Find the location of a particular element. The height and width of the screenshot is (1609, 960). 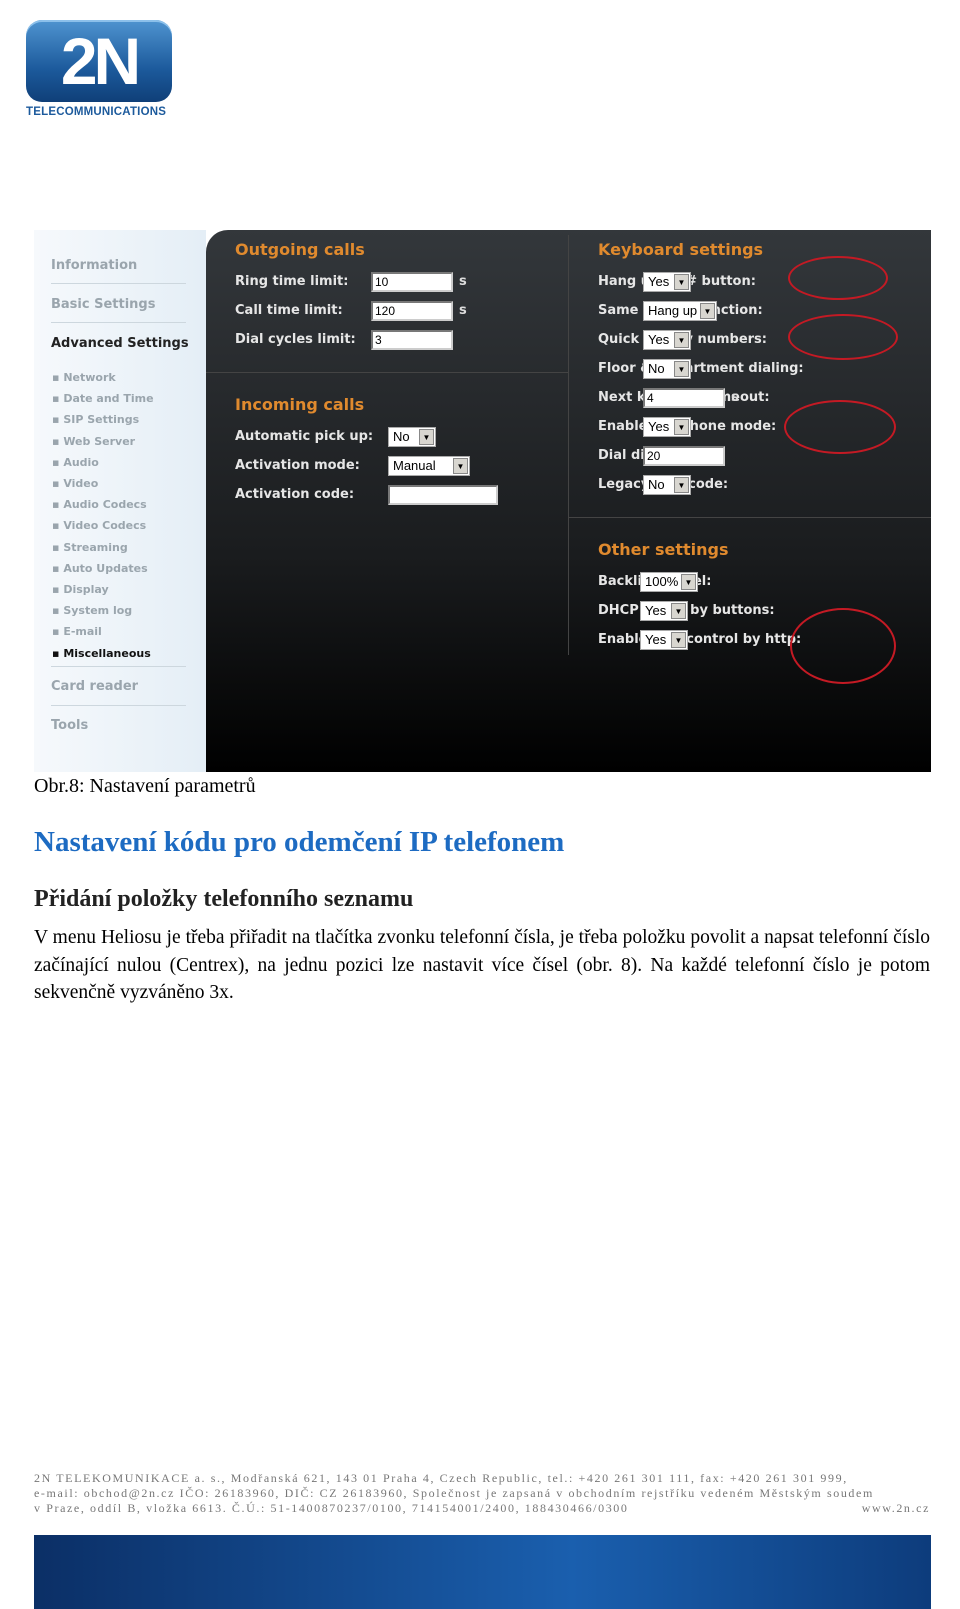

sidebar-item-video-codecs: ▪ Video Codecs is located at coordinates (99, 525).